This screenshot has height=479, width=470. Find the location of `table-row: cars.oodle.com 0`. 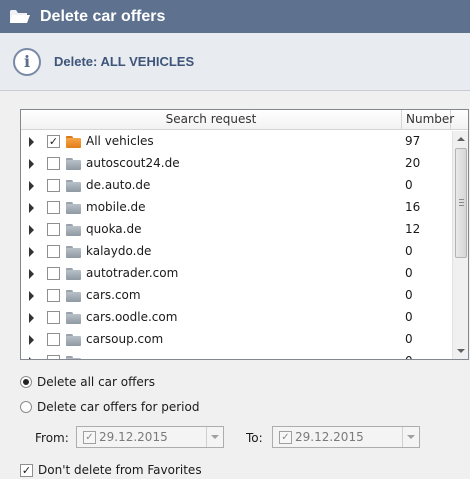

table-row: cars.oodle.com 0 is located at coordinates (236, 318).